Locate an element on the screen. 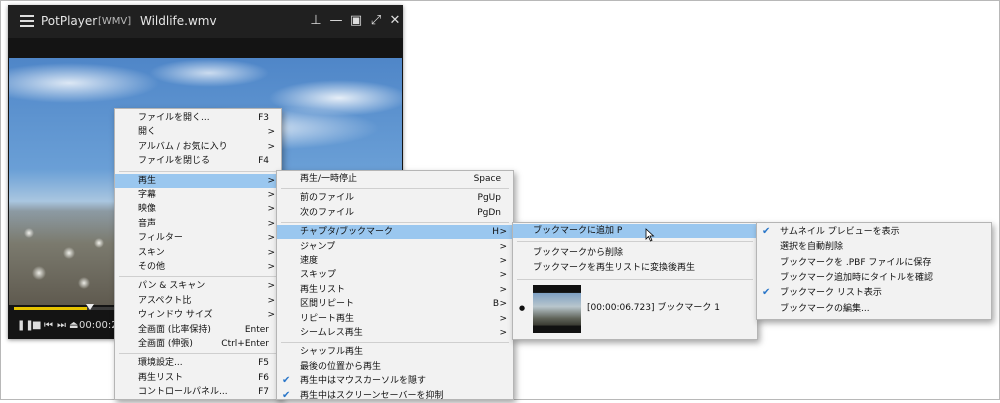 This screenshot has width=1000, height=403. app-name: PotPlayer is located at coordinates (69, 21).